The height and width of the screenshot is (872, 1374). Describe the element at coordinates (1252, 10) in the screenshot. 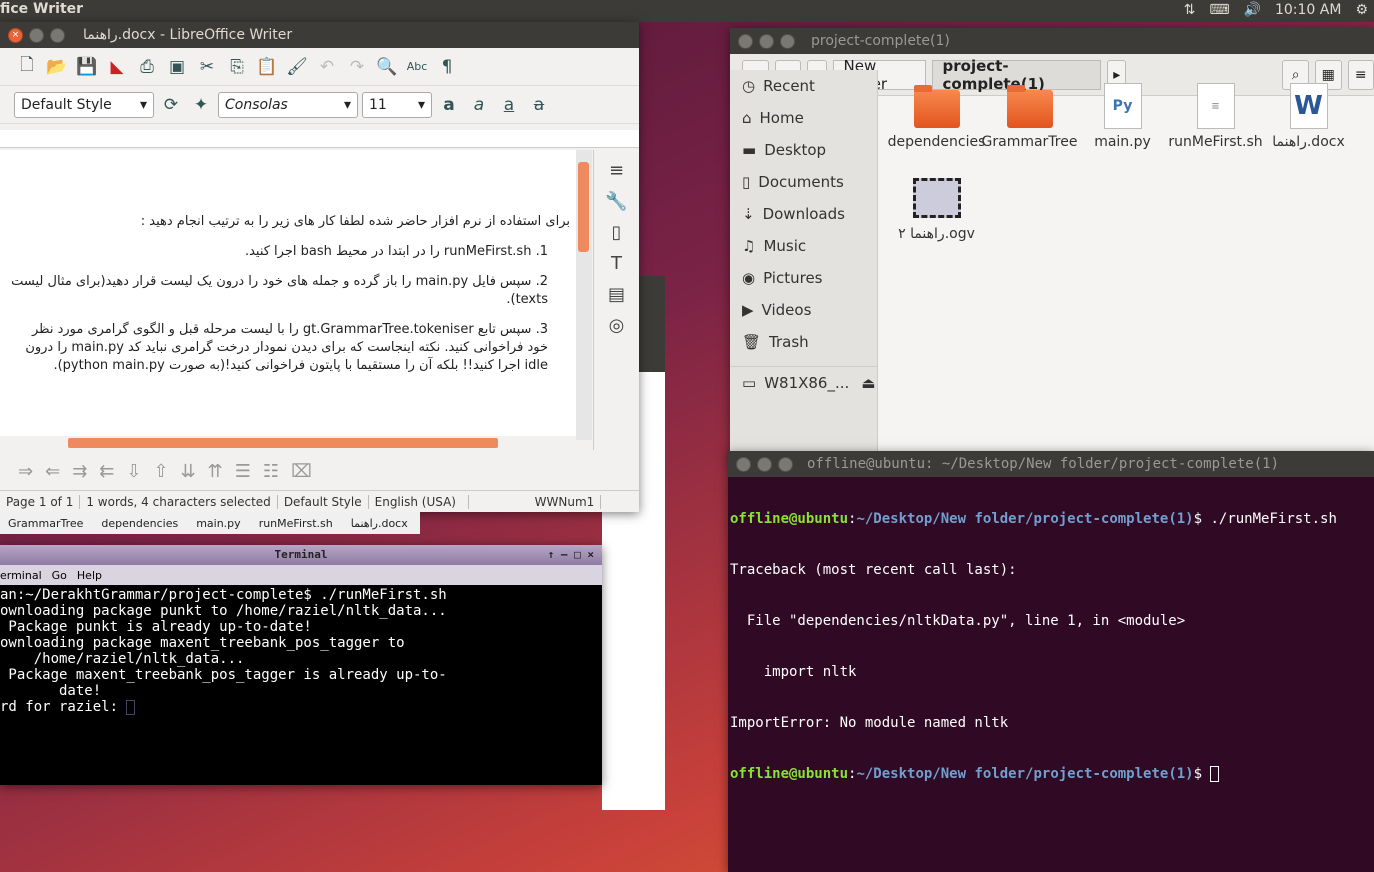

I see `volume-icon: 🔊` at that location.